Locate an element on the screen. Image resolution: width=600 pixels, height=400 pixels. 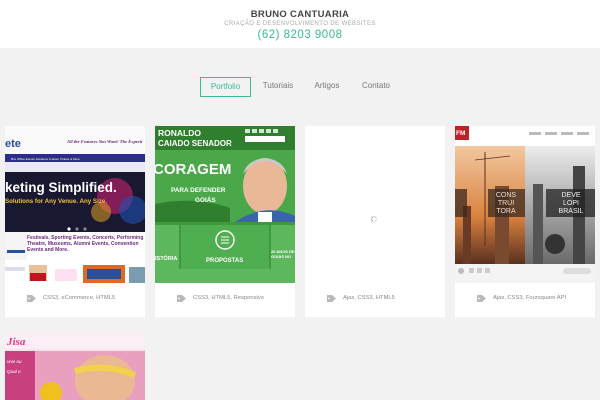
thumb-header-line: All the Features You Want! The Experti is located at coordinates (104, 141).